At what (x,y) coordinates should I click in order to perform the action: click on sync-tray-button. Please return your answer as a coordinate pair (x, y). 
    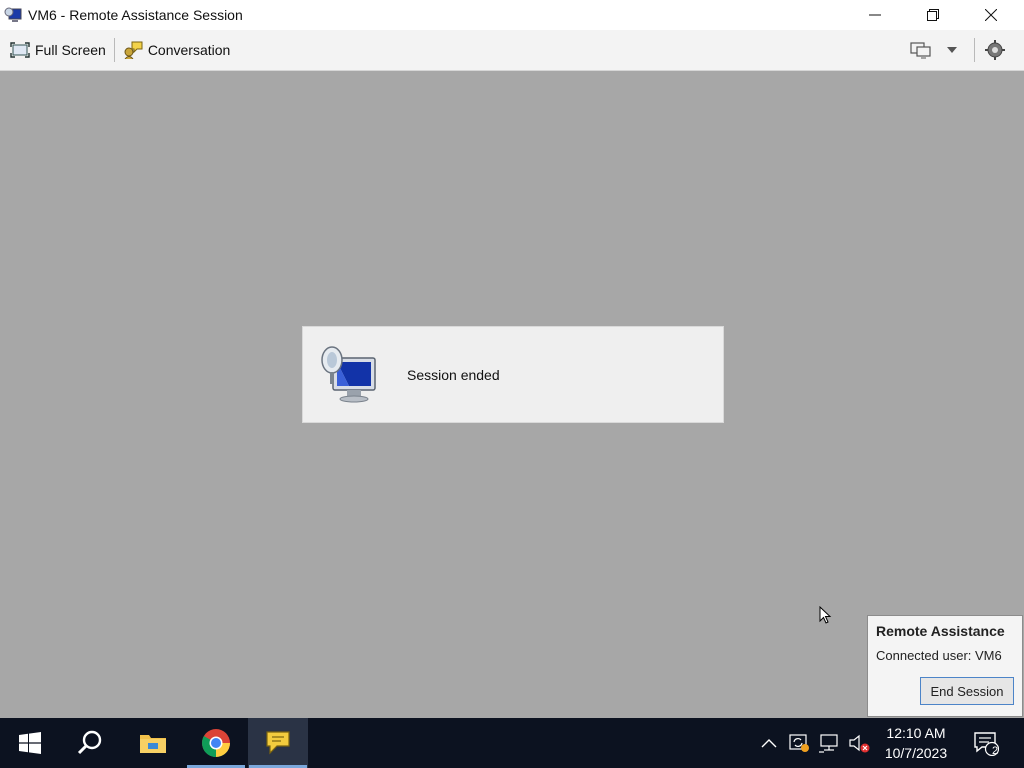
    Looking at the image, I should click on (799, 743).